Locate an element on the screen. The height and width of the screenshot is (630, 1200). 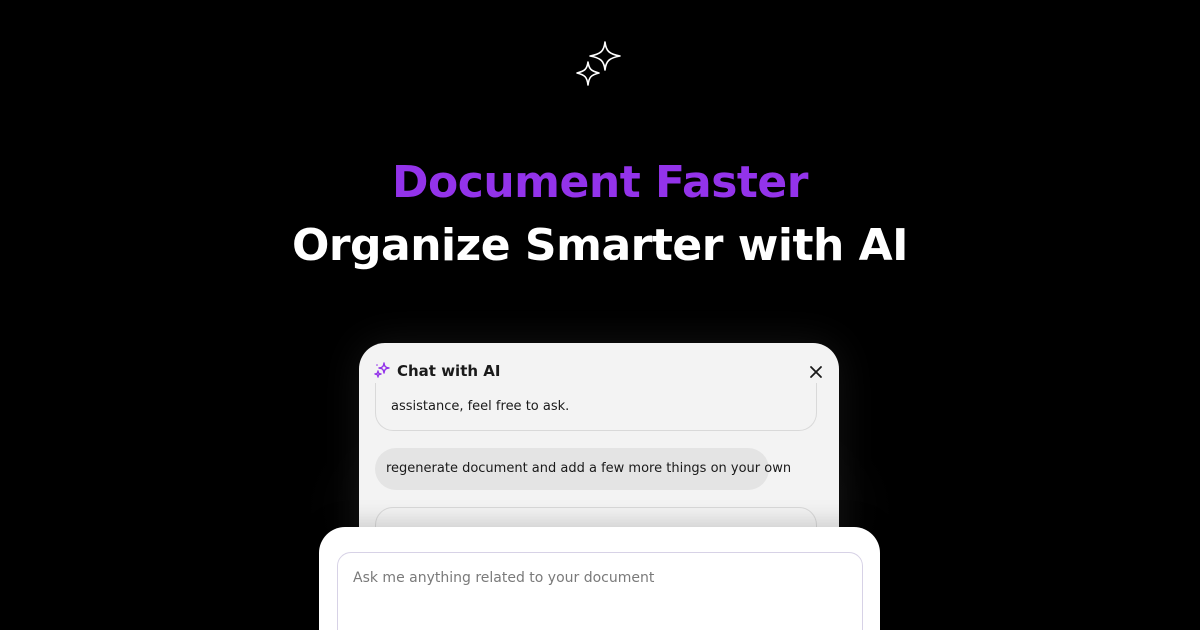
assistant-message-text: assistance, feel free to ask. is located at coordinates (480, 406).